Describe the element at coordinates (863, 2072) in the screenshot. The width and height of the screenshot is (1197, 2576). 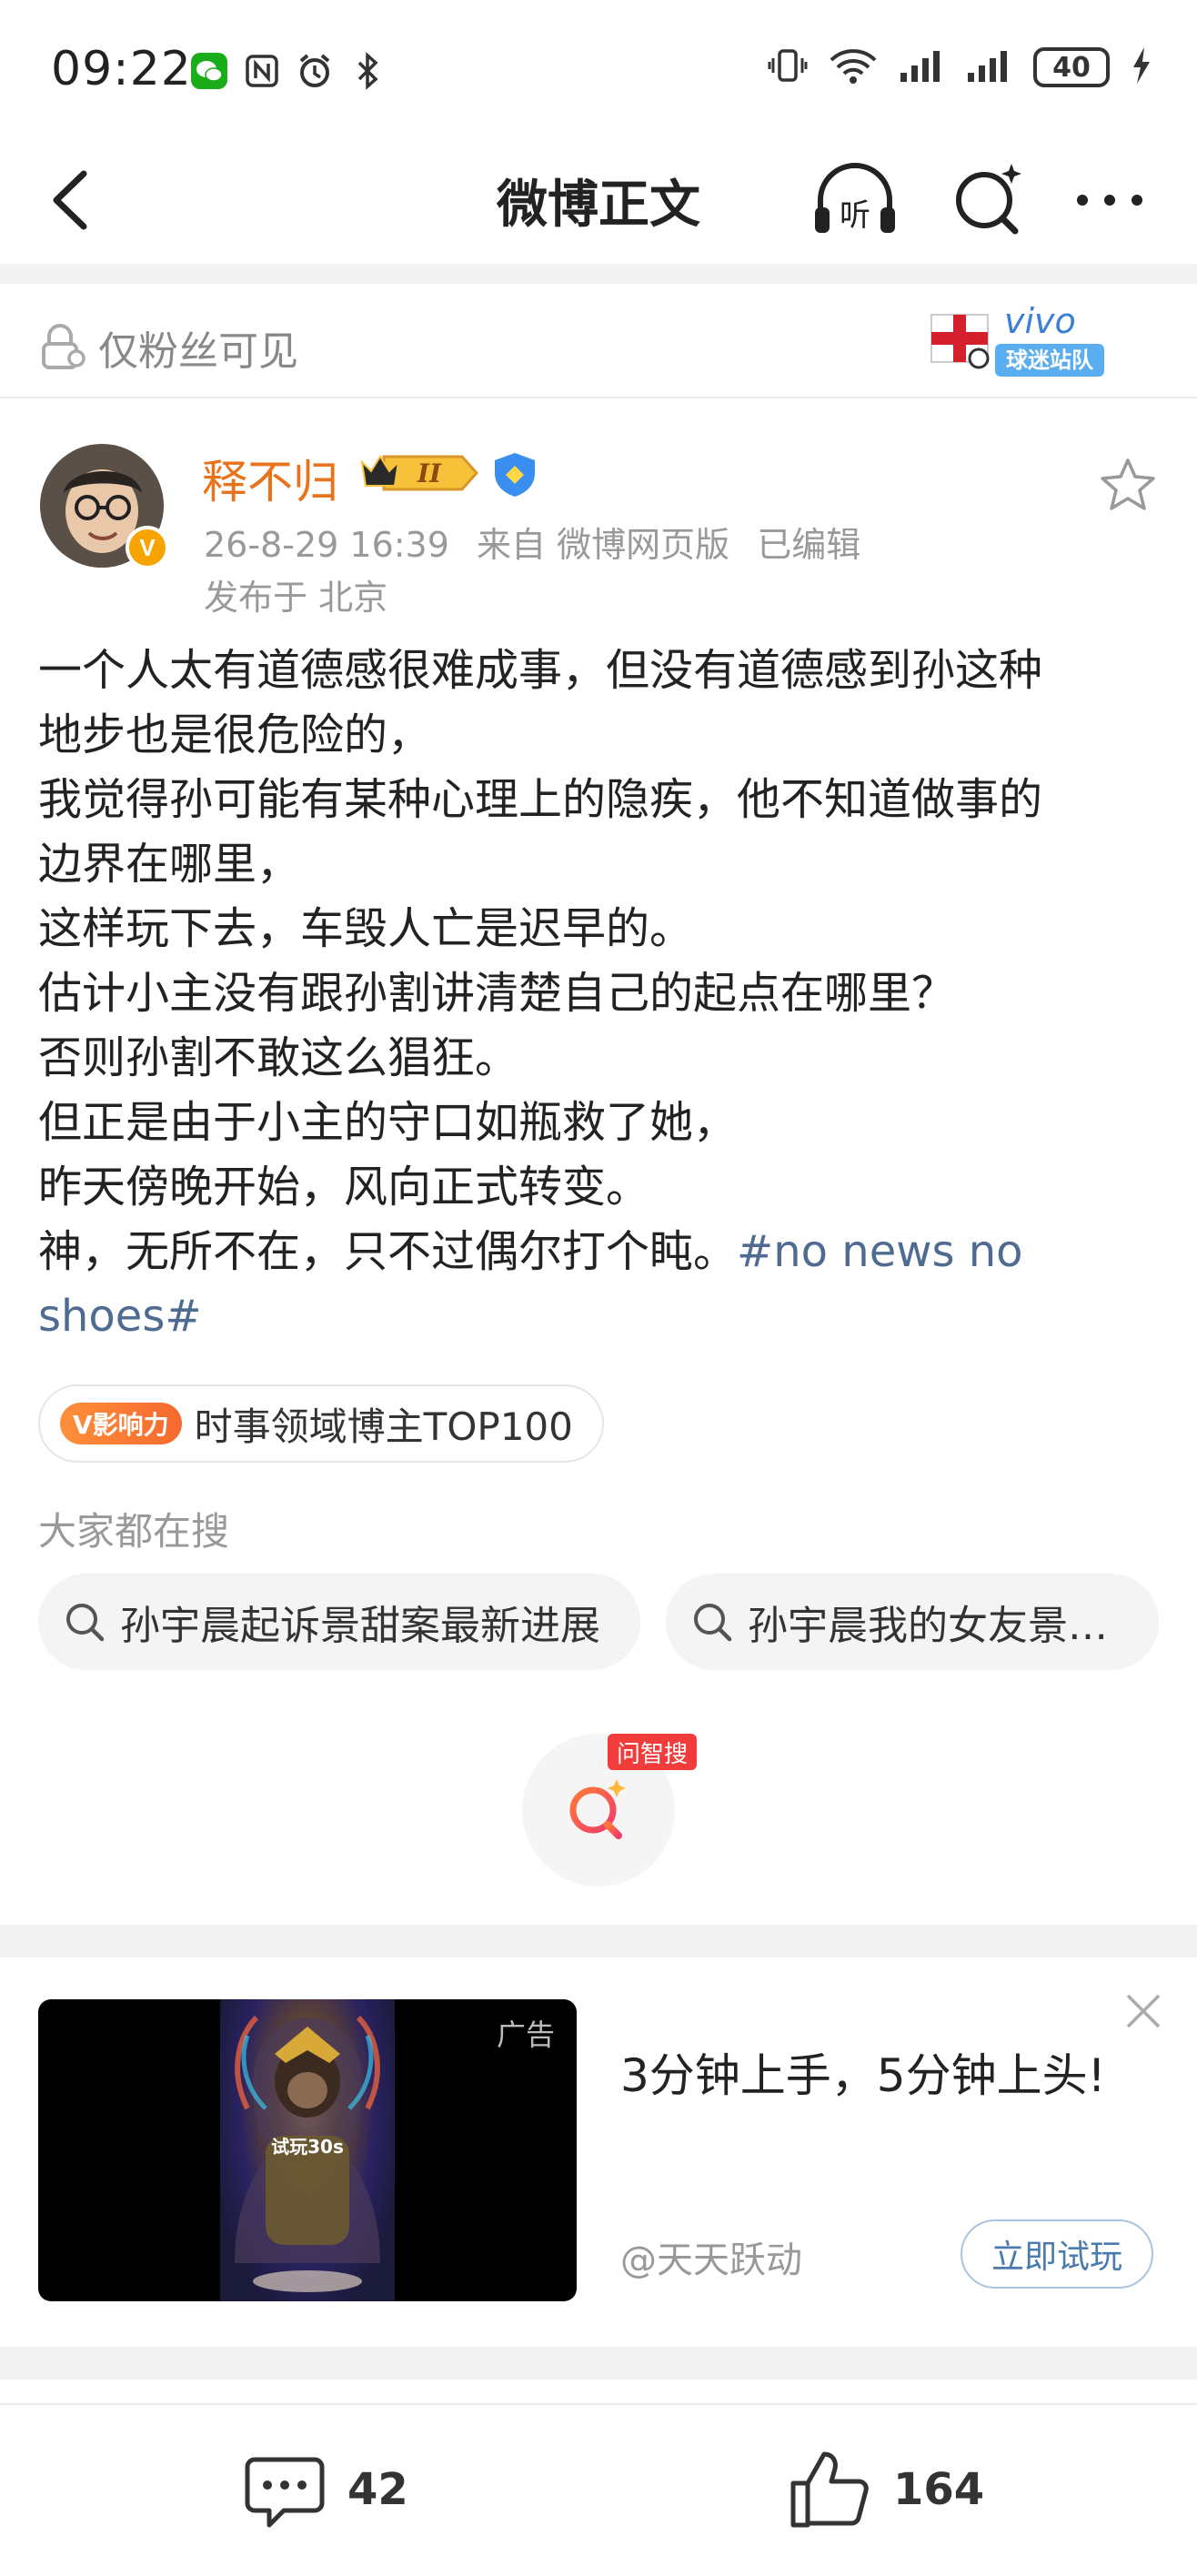
I see `ad-title: 3分钟上手，5分钟上头!` at that location.